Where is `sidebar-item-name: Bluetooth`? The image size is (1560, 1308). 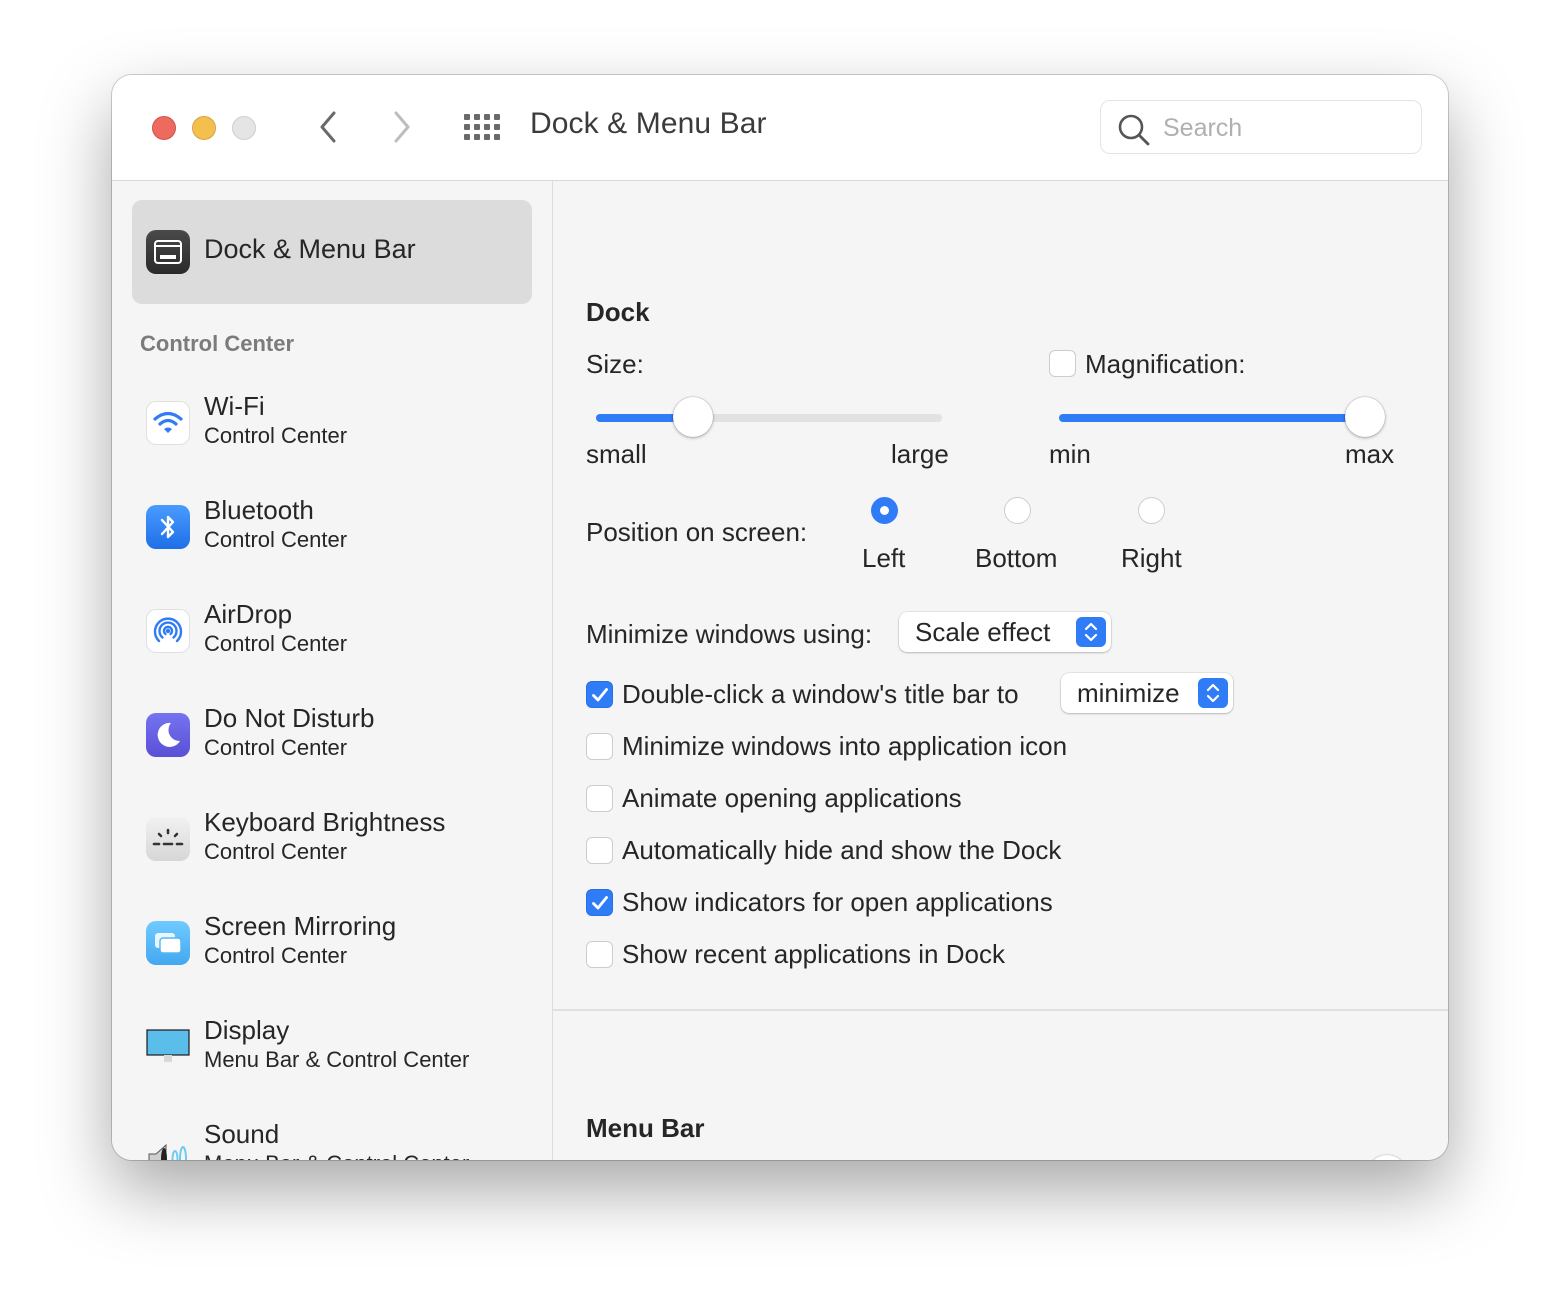
sidebar-item-name: Bluetooth is located at coordinates (259, 510).